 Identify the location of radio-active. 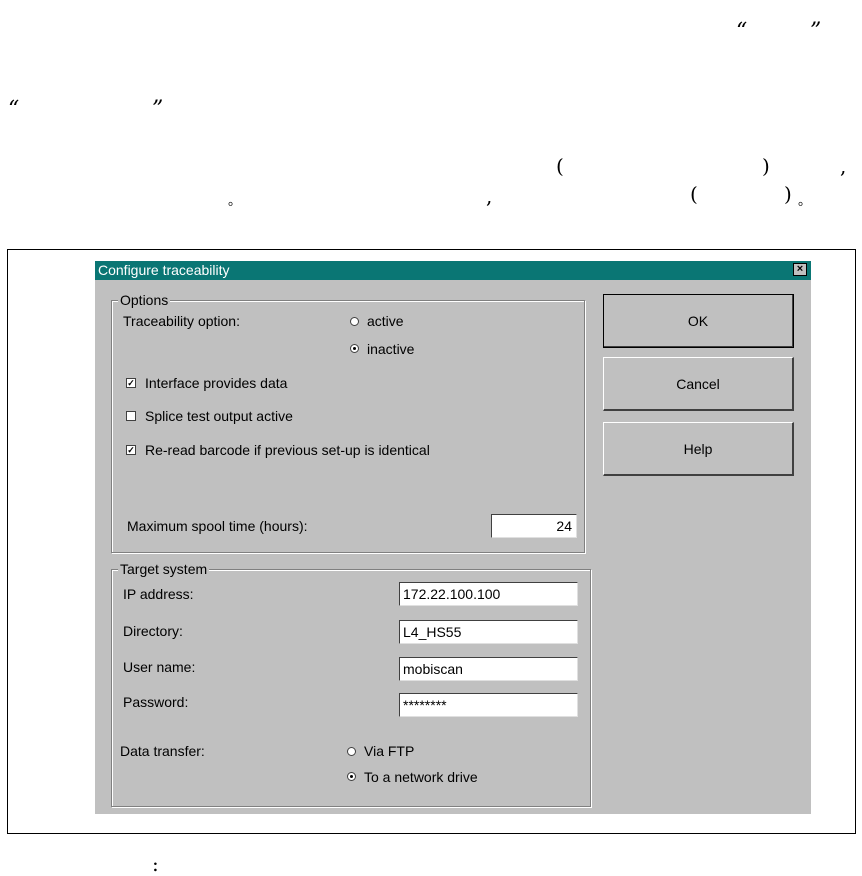
(354, 321).